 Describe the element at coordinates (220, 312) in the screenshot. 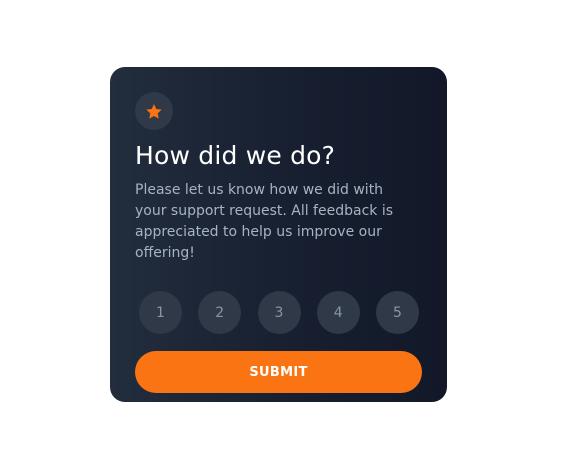

I see `rating-option-2: 2` at that location.